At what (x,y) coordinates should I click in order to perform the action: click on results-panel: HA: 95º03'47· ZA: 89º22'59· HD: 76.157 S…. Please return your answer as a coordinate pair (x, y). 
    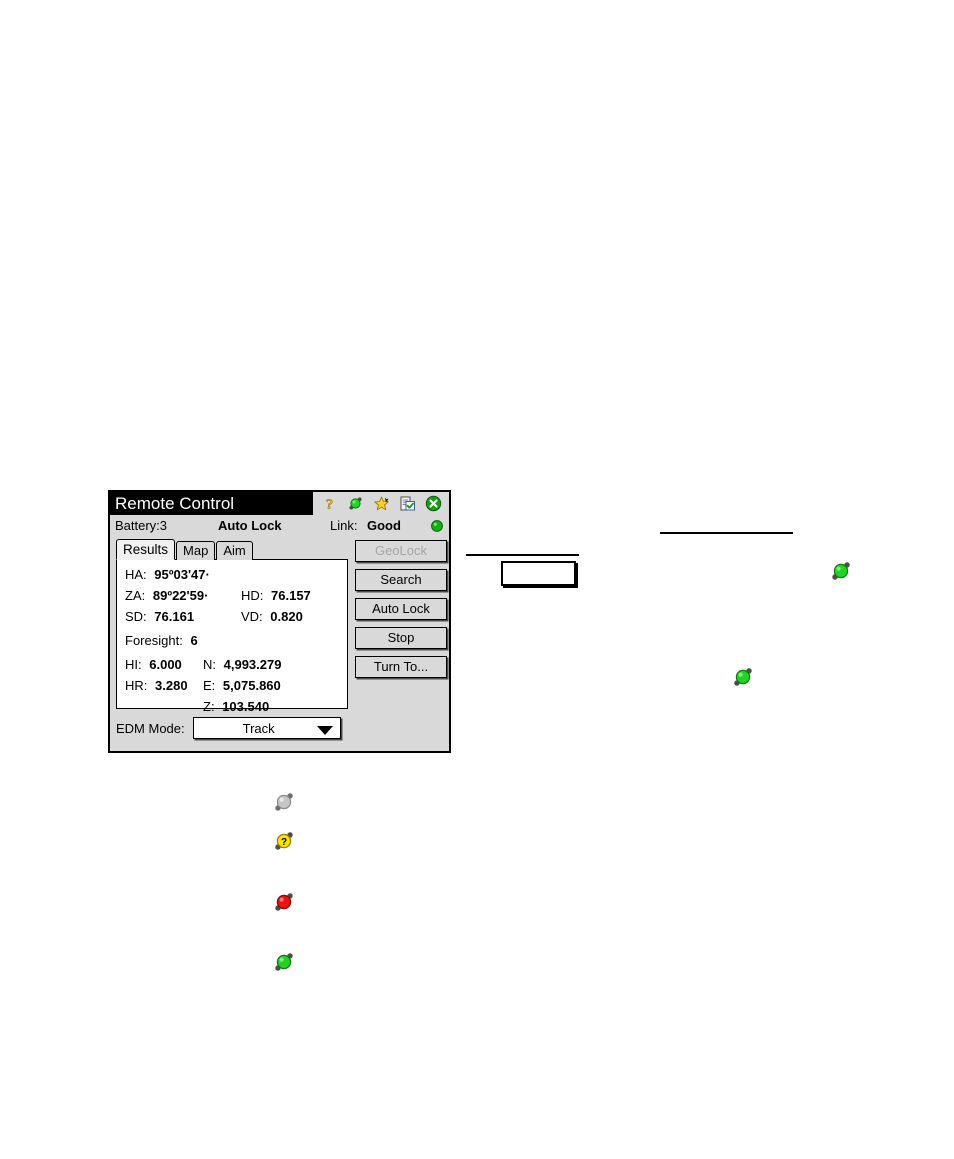
    Looking at the image, I should click on (232, 636).